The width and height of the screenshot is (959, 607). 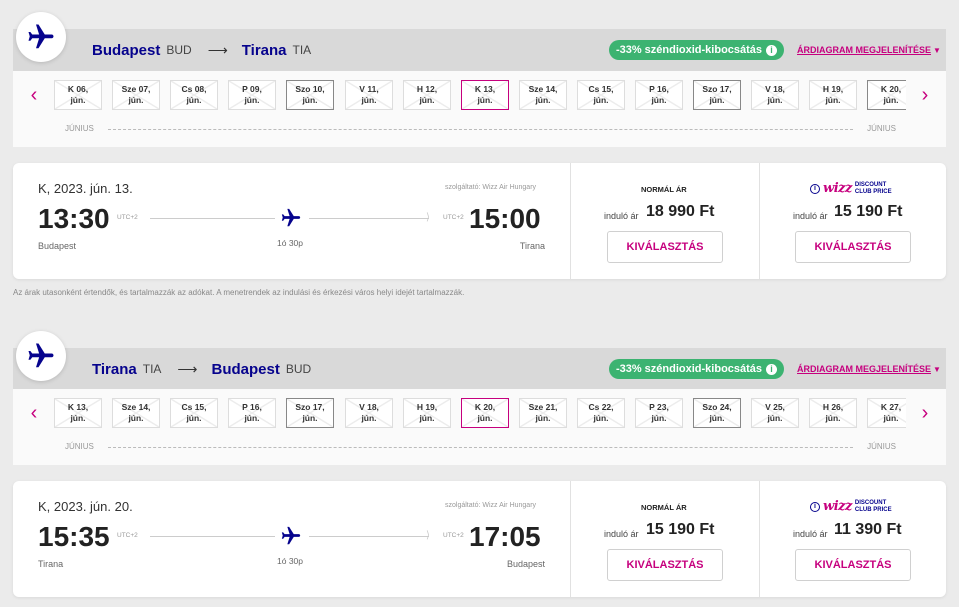 What do you see at coordinates (680, 211) in the screenshot?
I see `normal-price: 18 990 Ft` at bounding box center [680, 211].